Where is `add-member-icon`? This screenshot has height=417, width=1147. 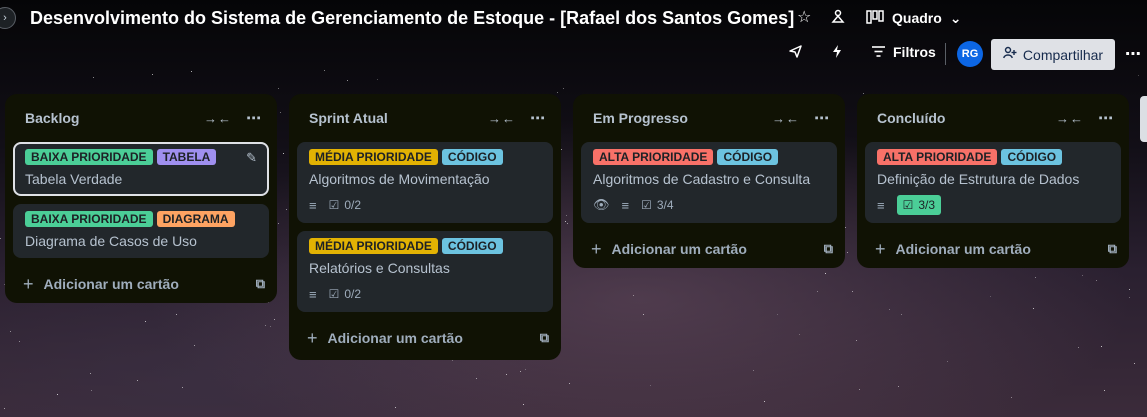
add-member-icon is located at coordinates (1010, 54).